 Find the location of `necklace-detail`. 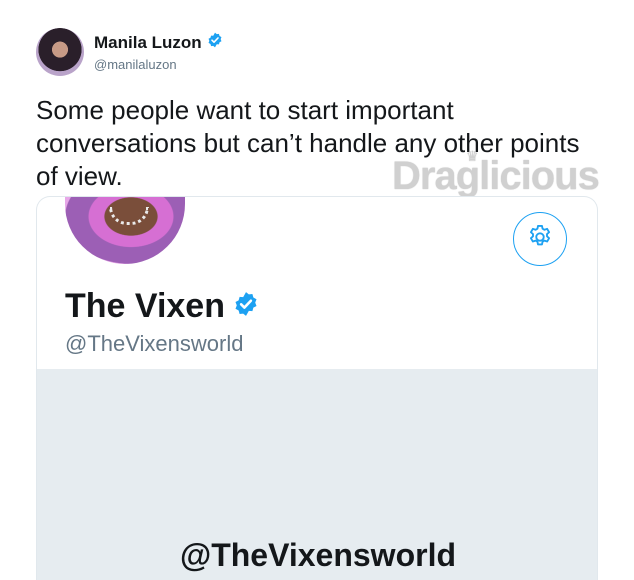

necklace-detail is located at coordinates (129, 216).